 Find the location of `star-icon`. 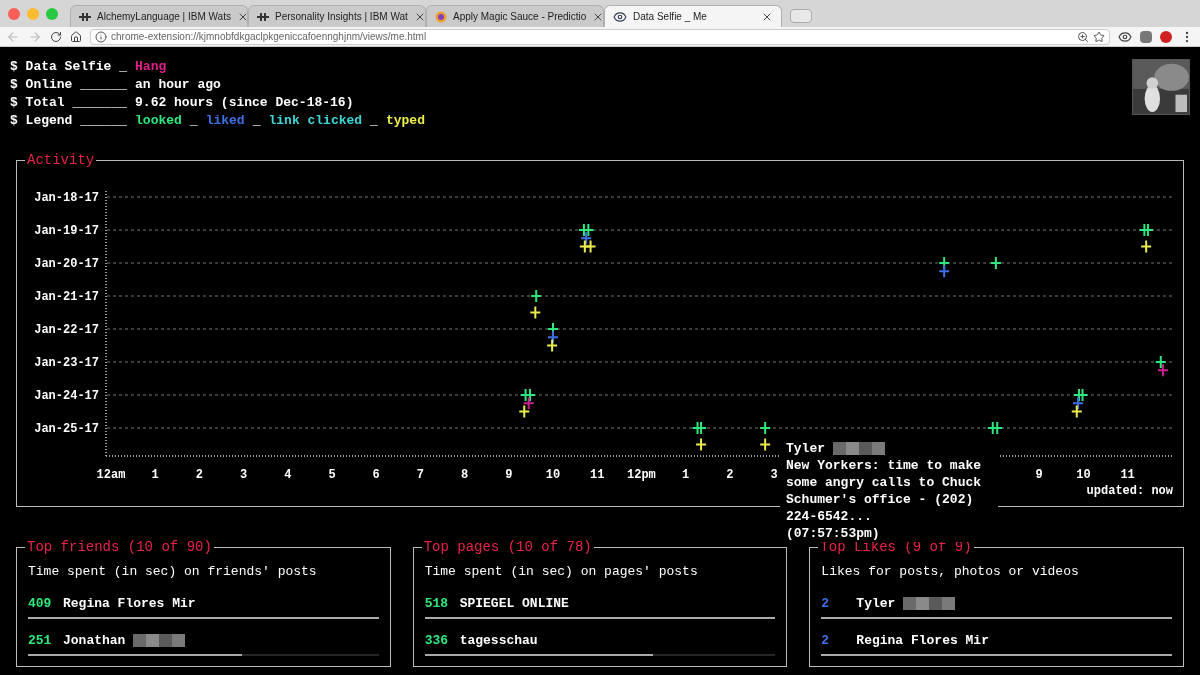

star-icon is located at coordinates (1099, 36).